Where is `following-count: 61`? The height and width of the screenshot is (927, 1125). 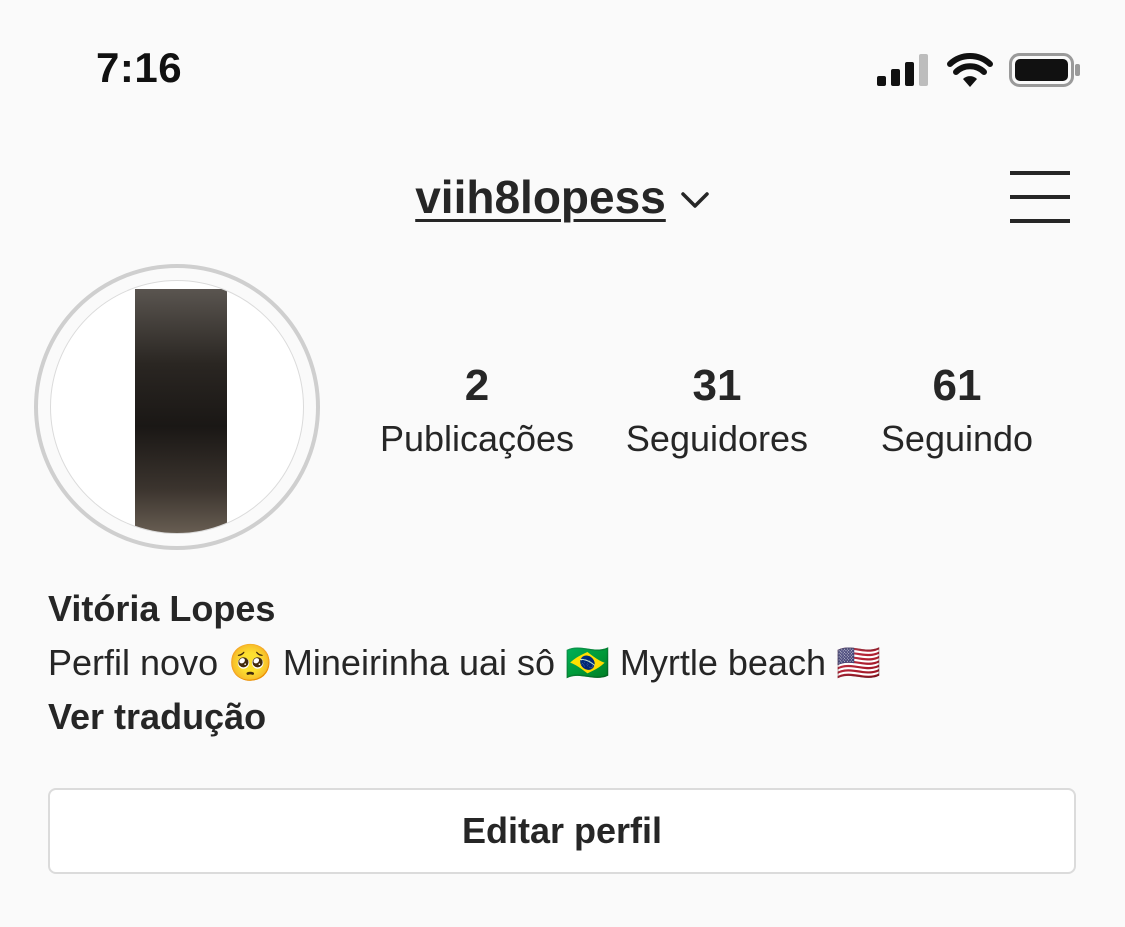
following-count: 61 is located at coordinates (957, 385).